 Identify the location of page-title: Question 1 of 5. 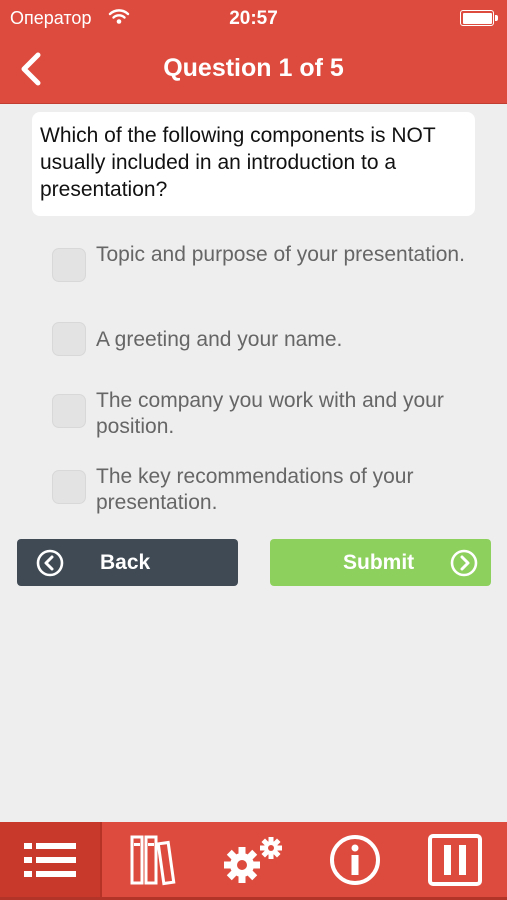
(253, 68).